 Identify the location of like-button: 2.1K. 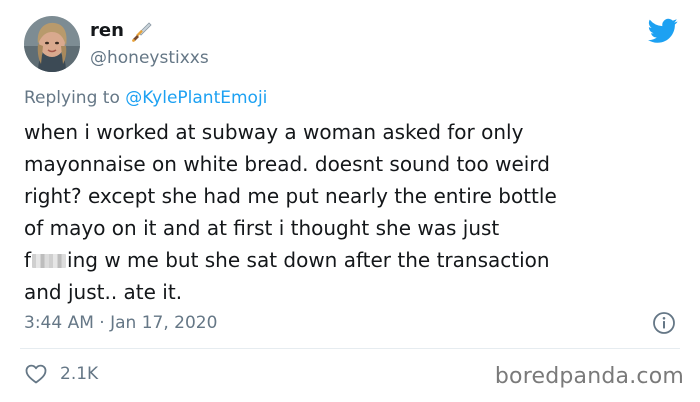
(61, 374).